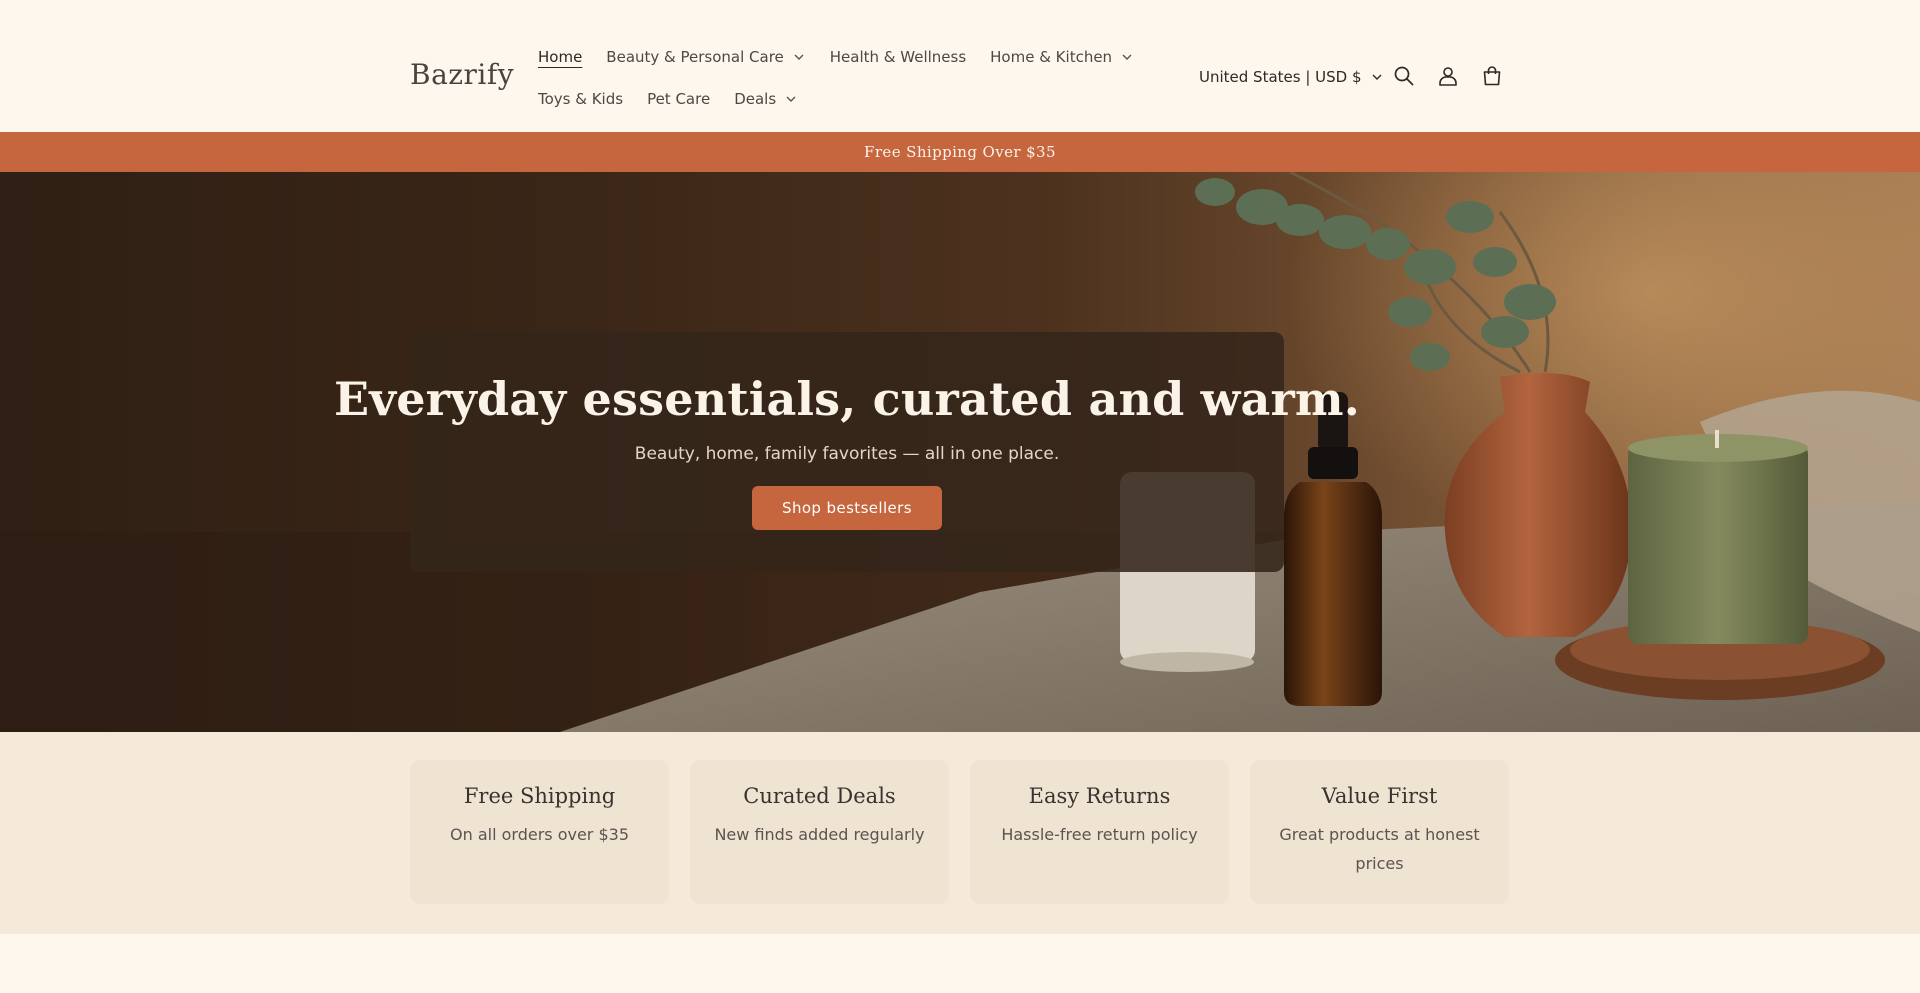  I want to click on nav-item-home-kitchen: Home & Kitchen, so click(1062, 57).